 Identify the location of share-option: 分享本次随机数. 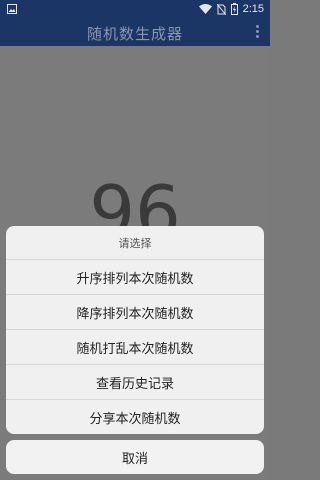
(135, 417).